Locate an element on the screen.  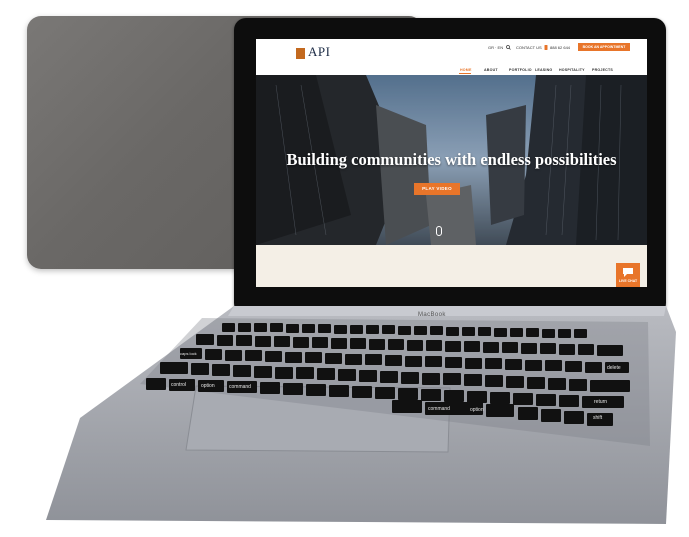
command-right-key-label: command is located at coordinates (439, 409).